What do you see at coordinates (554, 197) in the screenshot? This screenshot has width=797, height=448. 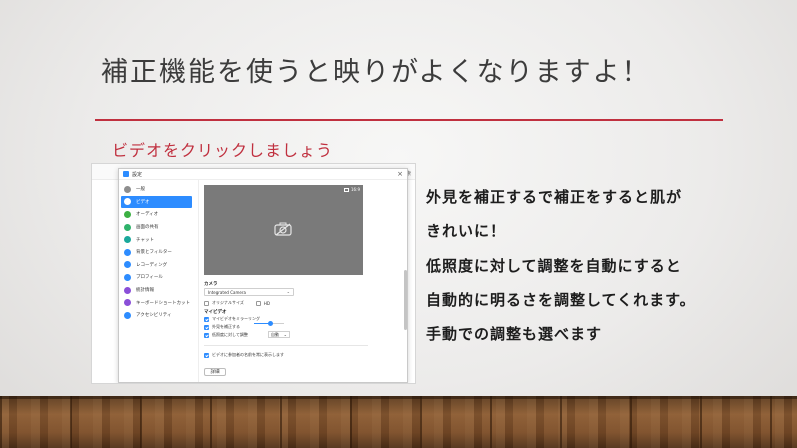 I see `explanation-line: 外見を補正するで補正をすると肌が` at bounding box center [554, 197].